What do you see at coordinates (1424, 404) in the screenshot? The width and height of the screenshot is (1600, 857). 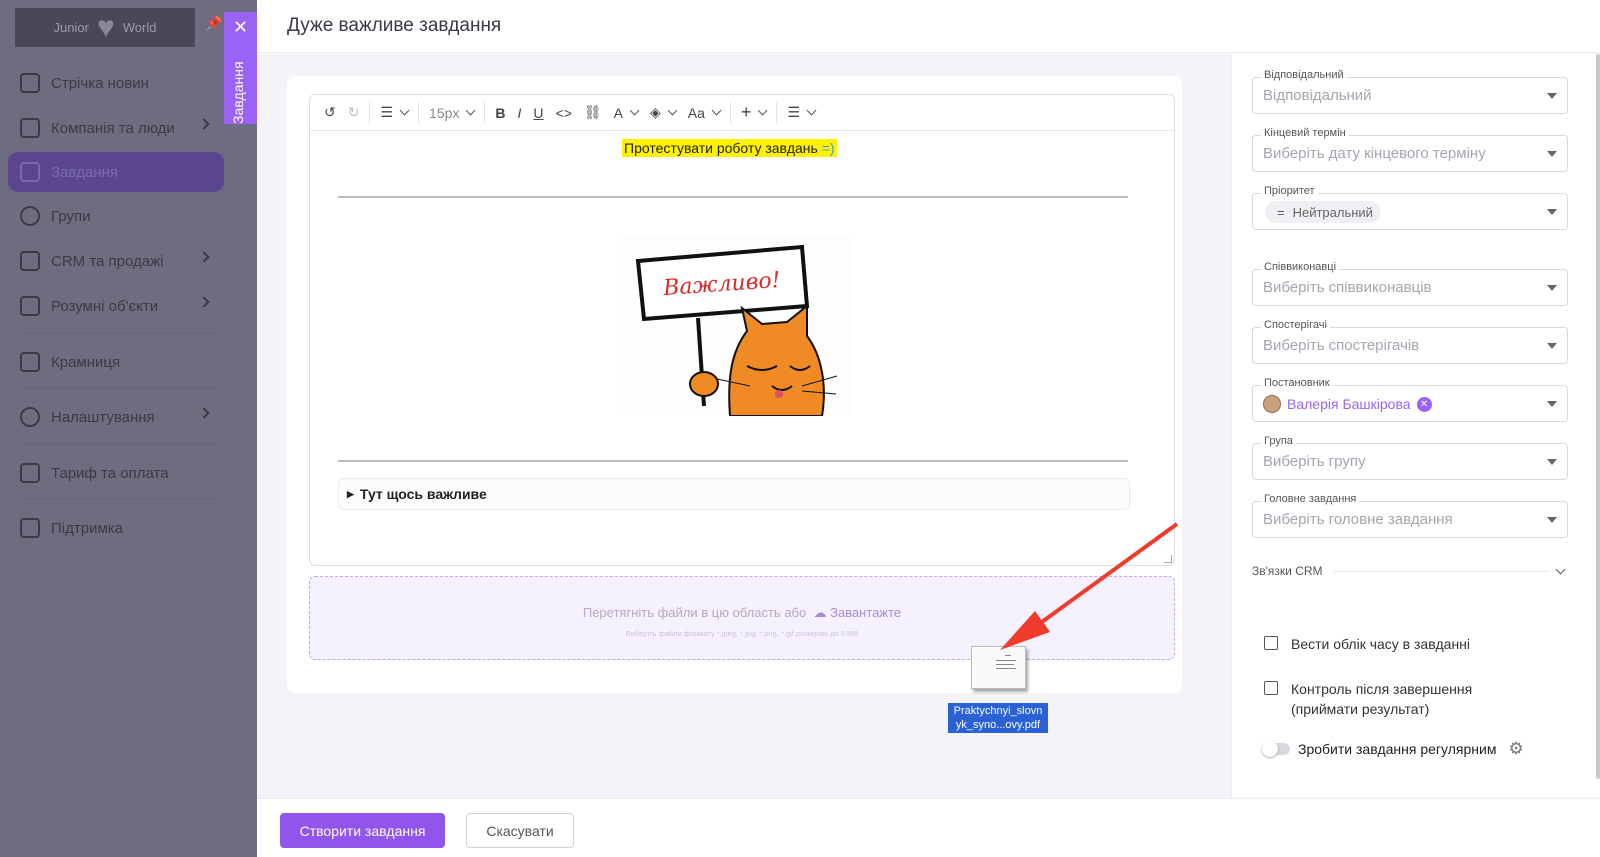 I see `remove-icon: ✕` at bounding box center [1424, 404].